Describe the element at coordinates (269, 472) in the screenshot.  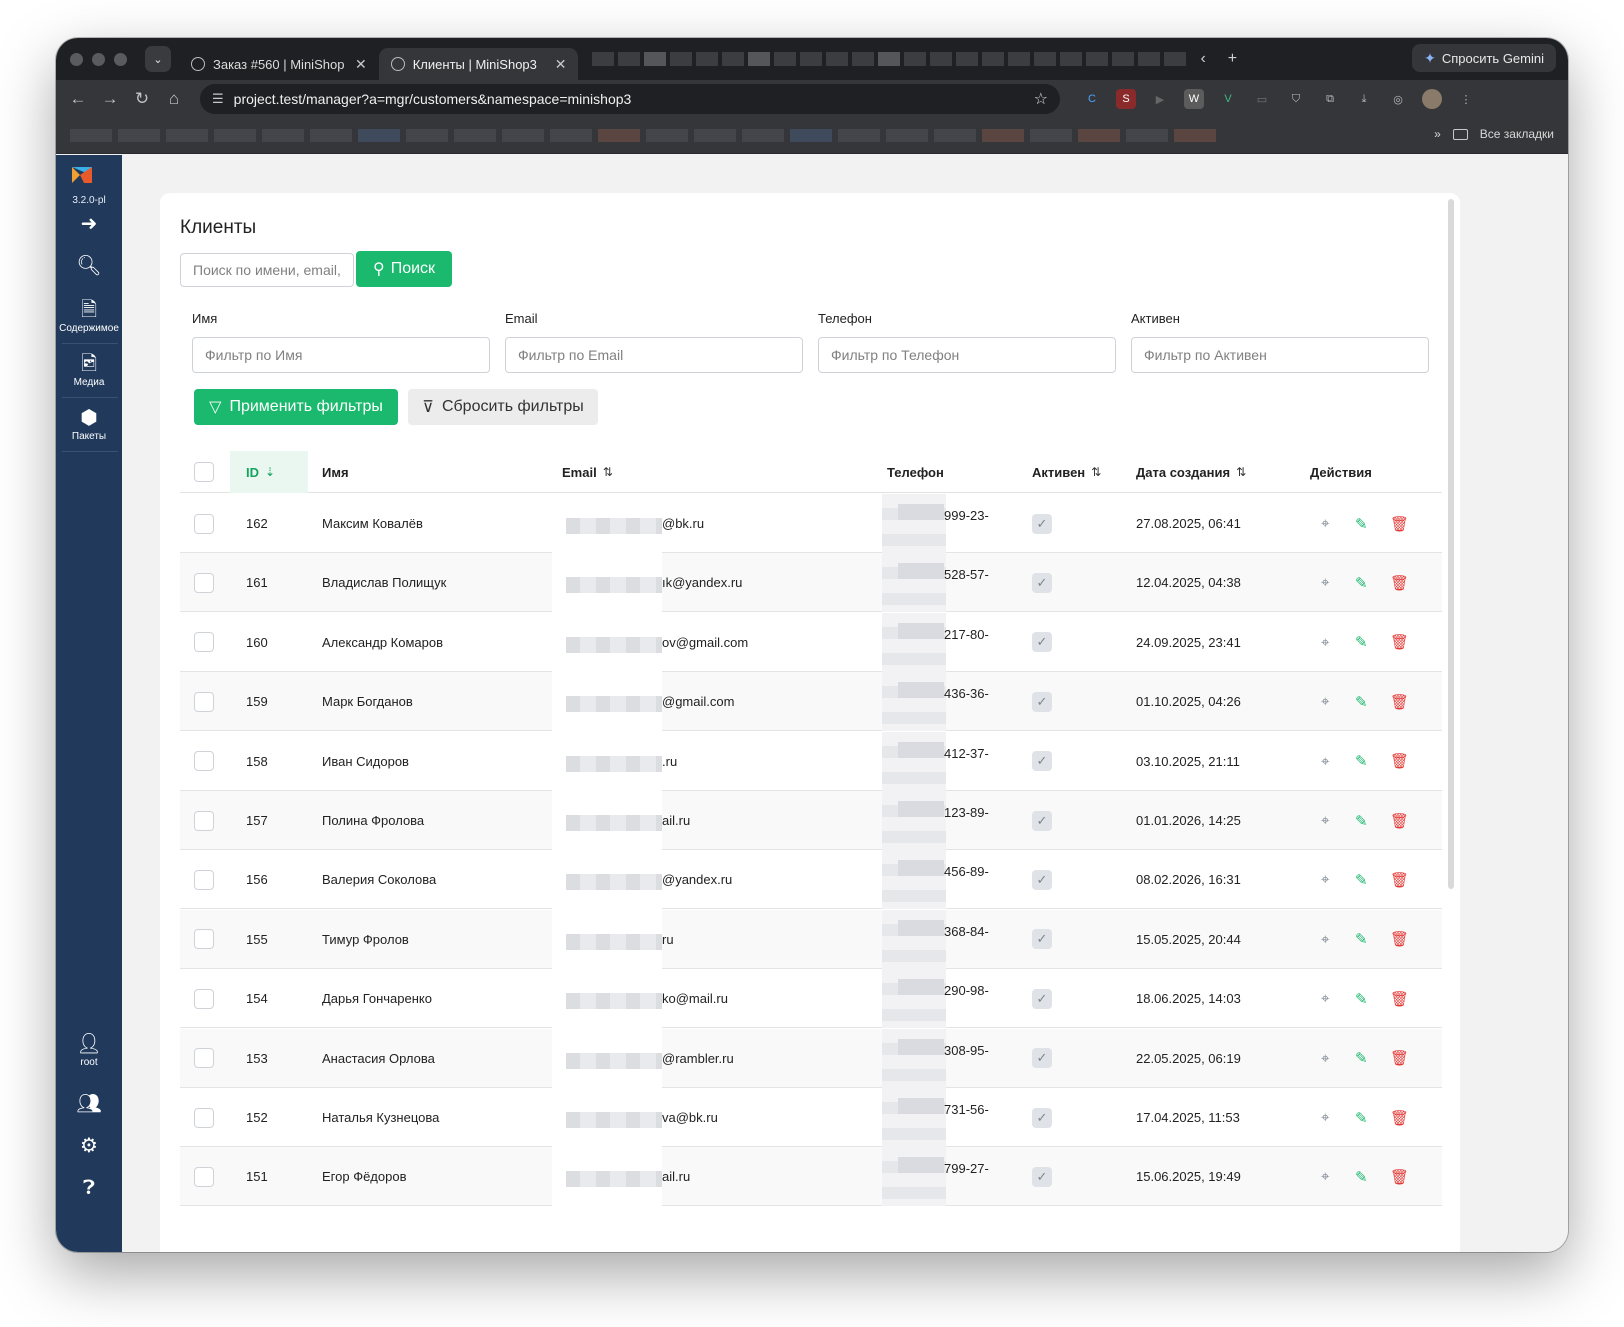
I see `column-id: ID ⇣` at that location.